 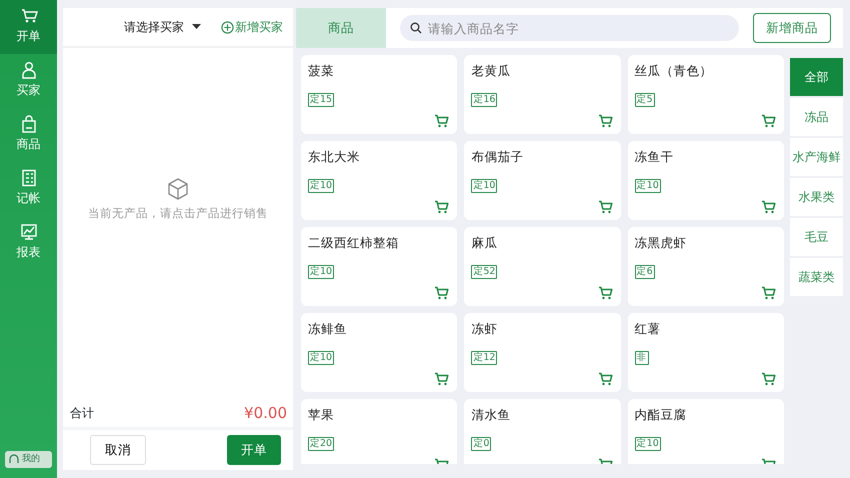 What do you see at coordinates (644, 271) in the screenshot?
I see `price-tag: 定6` at bounding box center [644, 271].